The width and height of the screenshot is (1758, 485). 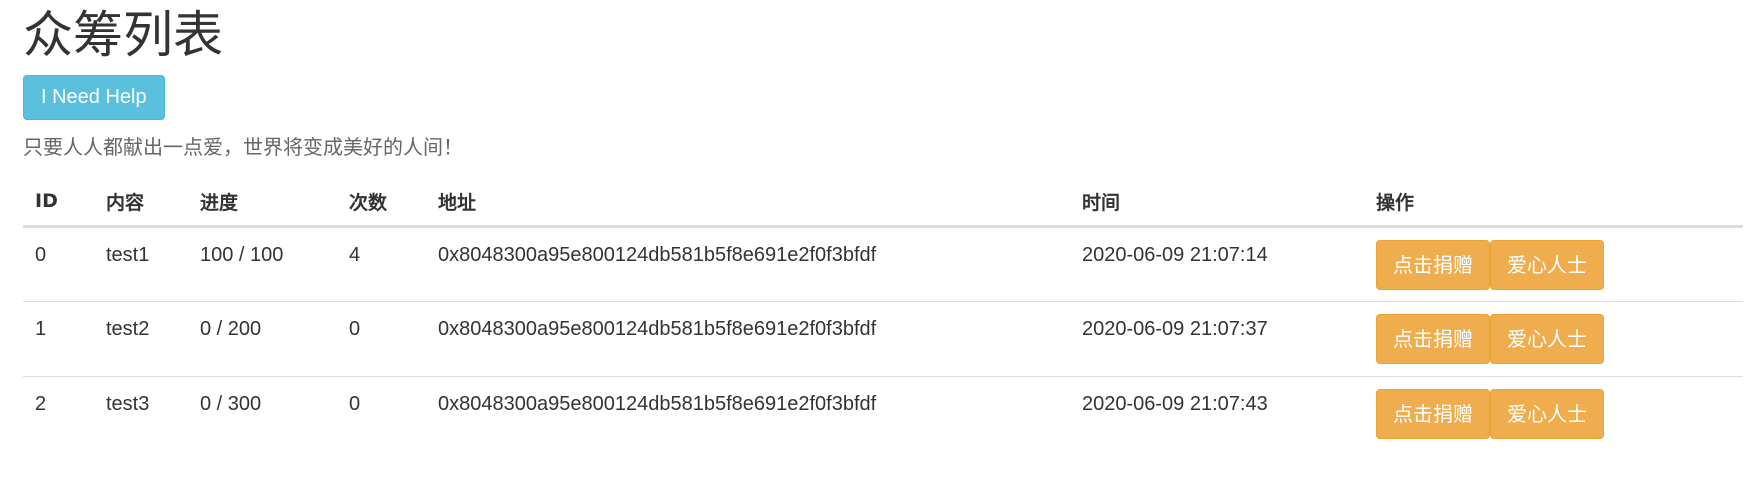 I want to click on column-header-time: 时间, so click(x=1217, y=202).